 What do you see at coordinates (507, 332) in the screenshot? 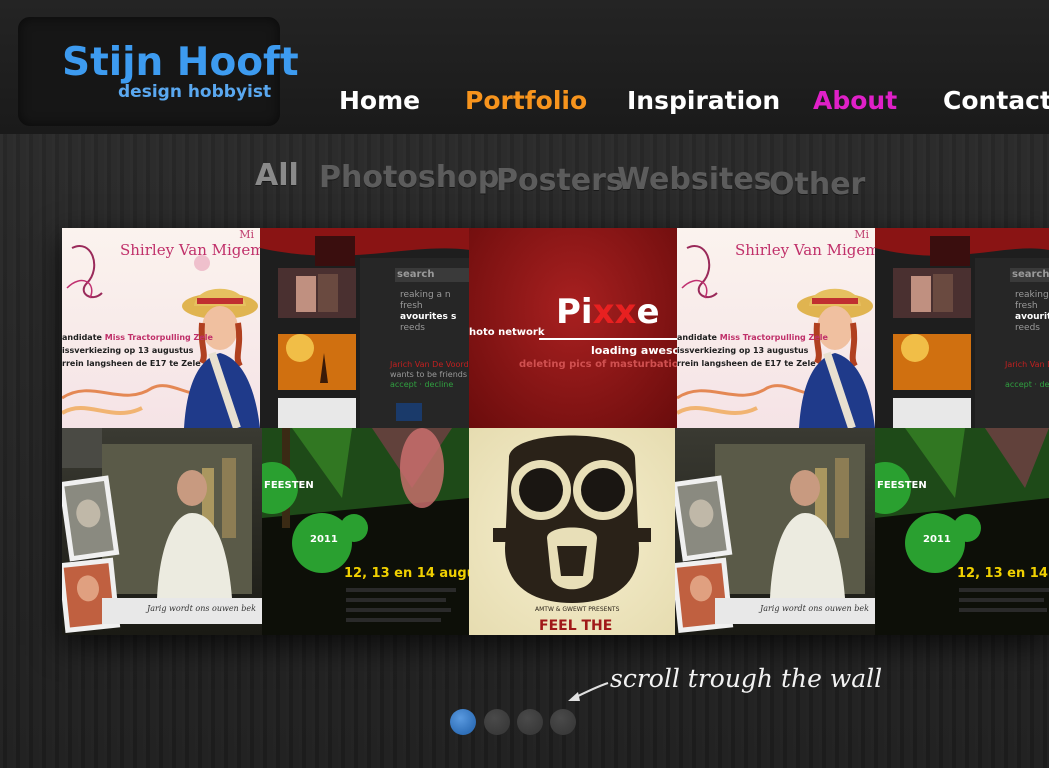
I see `pixxel-prefix: hoto network` at bounding box center [507, 332].